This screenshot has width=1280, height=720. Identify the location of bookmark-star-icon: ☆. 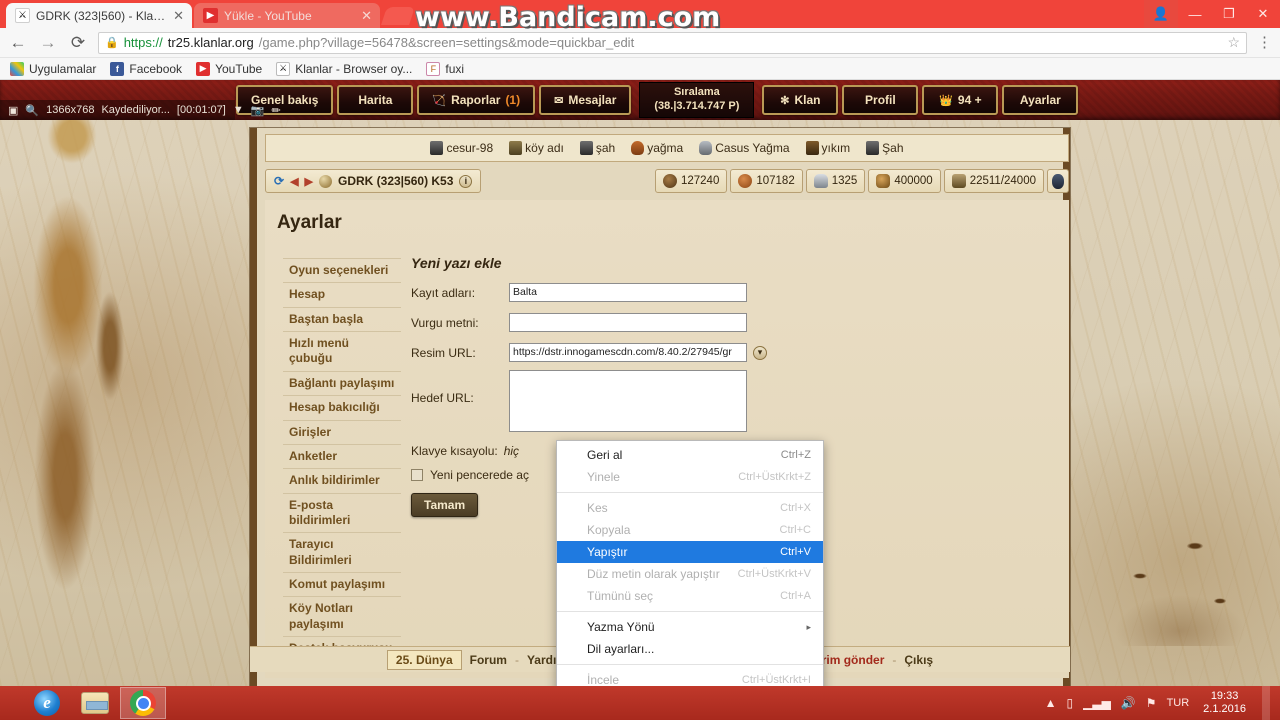
(1233, 42).